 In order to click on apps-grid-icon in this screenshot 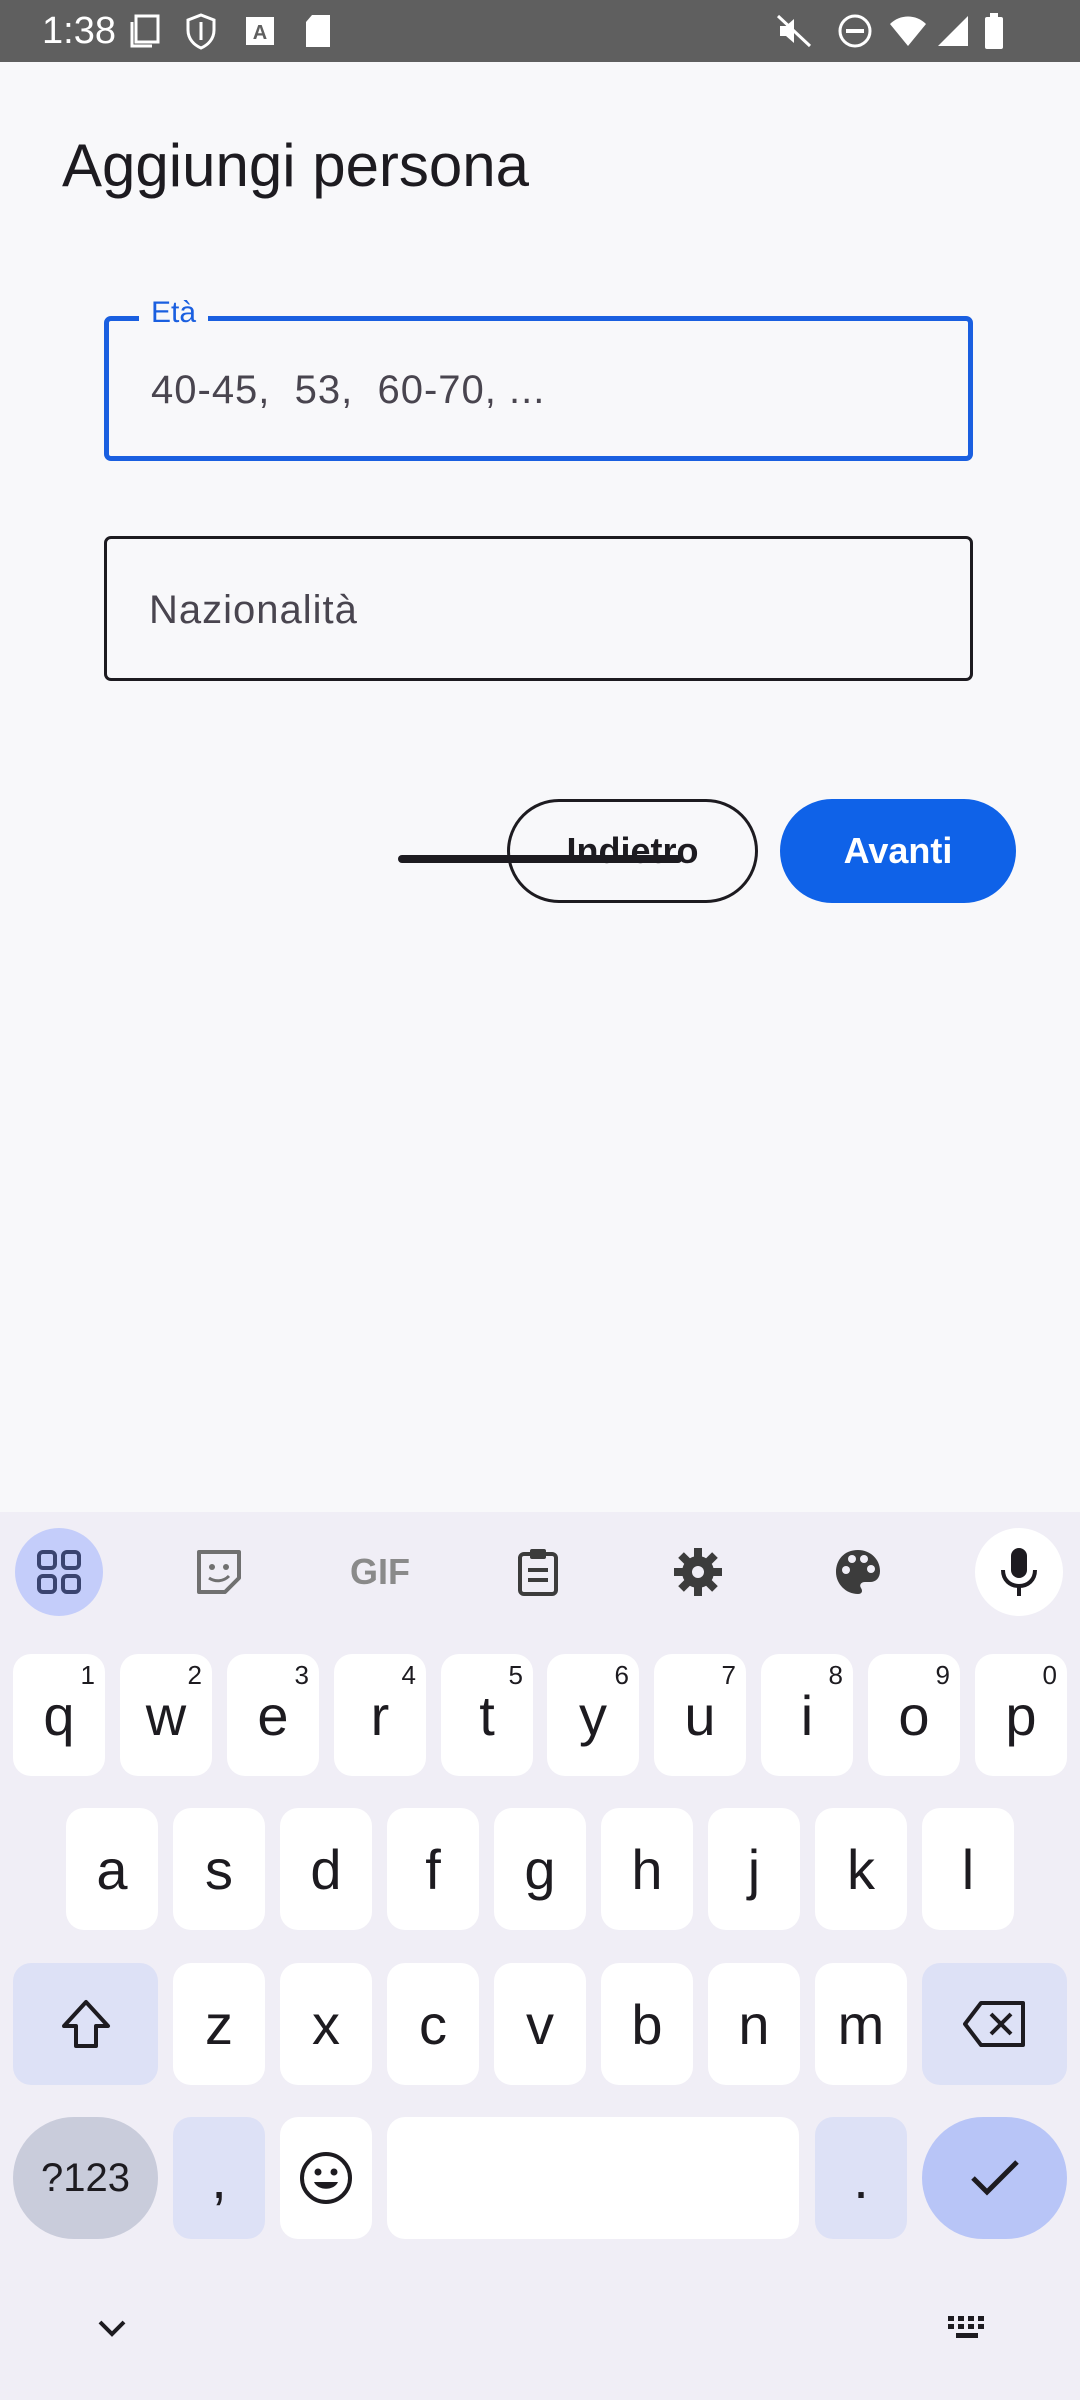, I will do `click(59, 1572)`.